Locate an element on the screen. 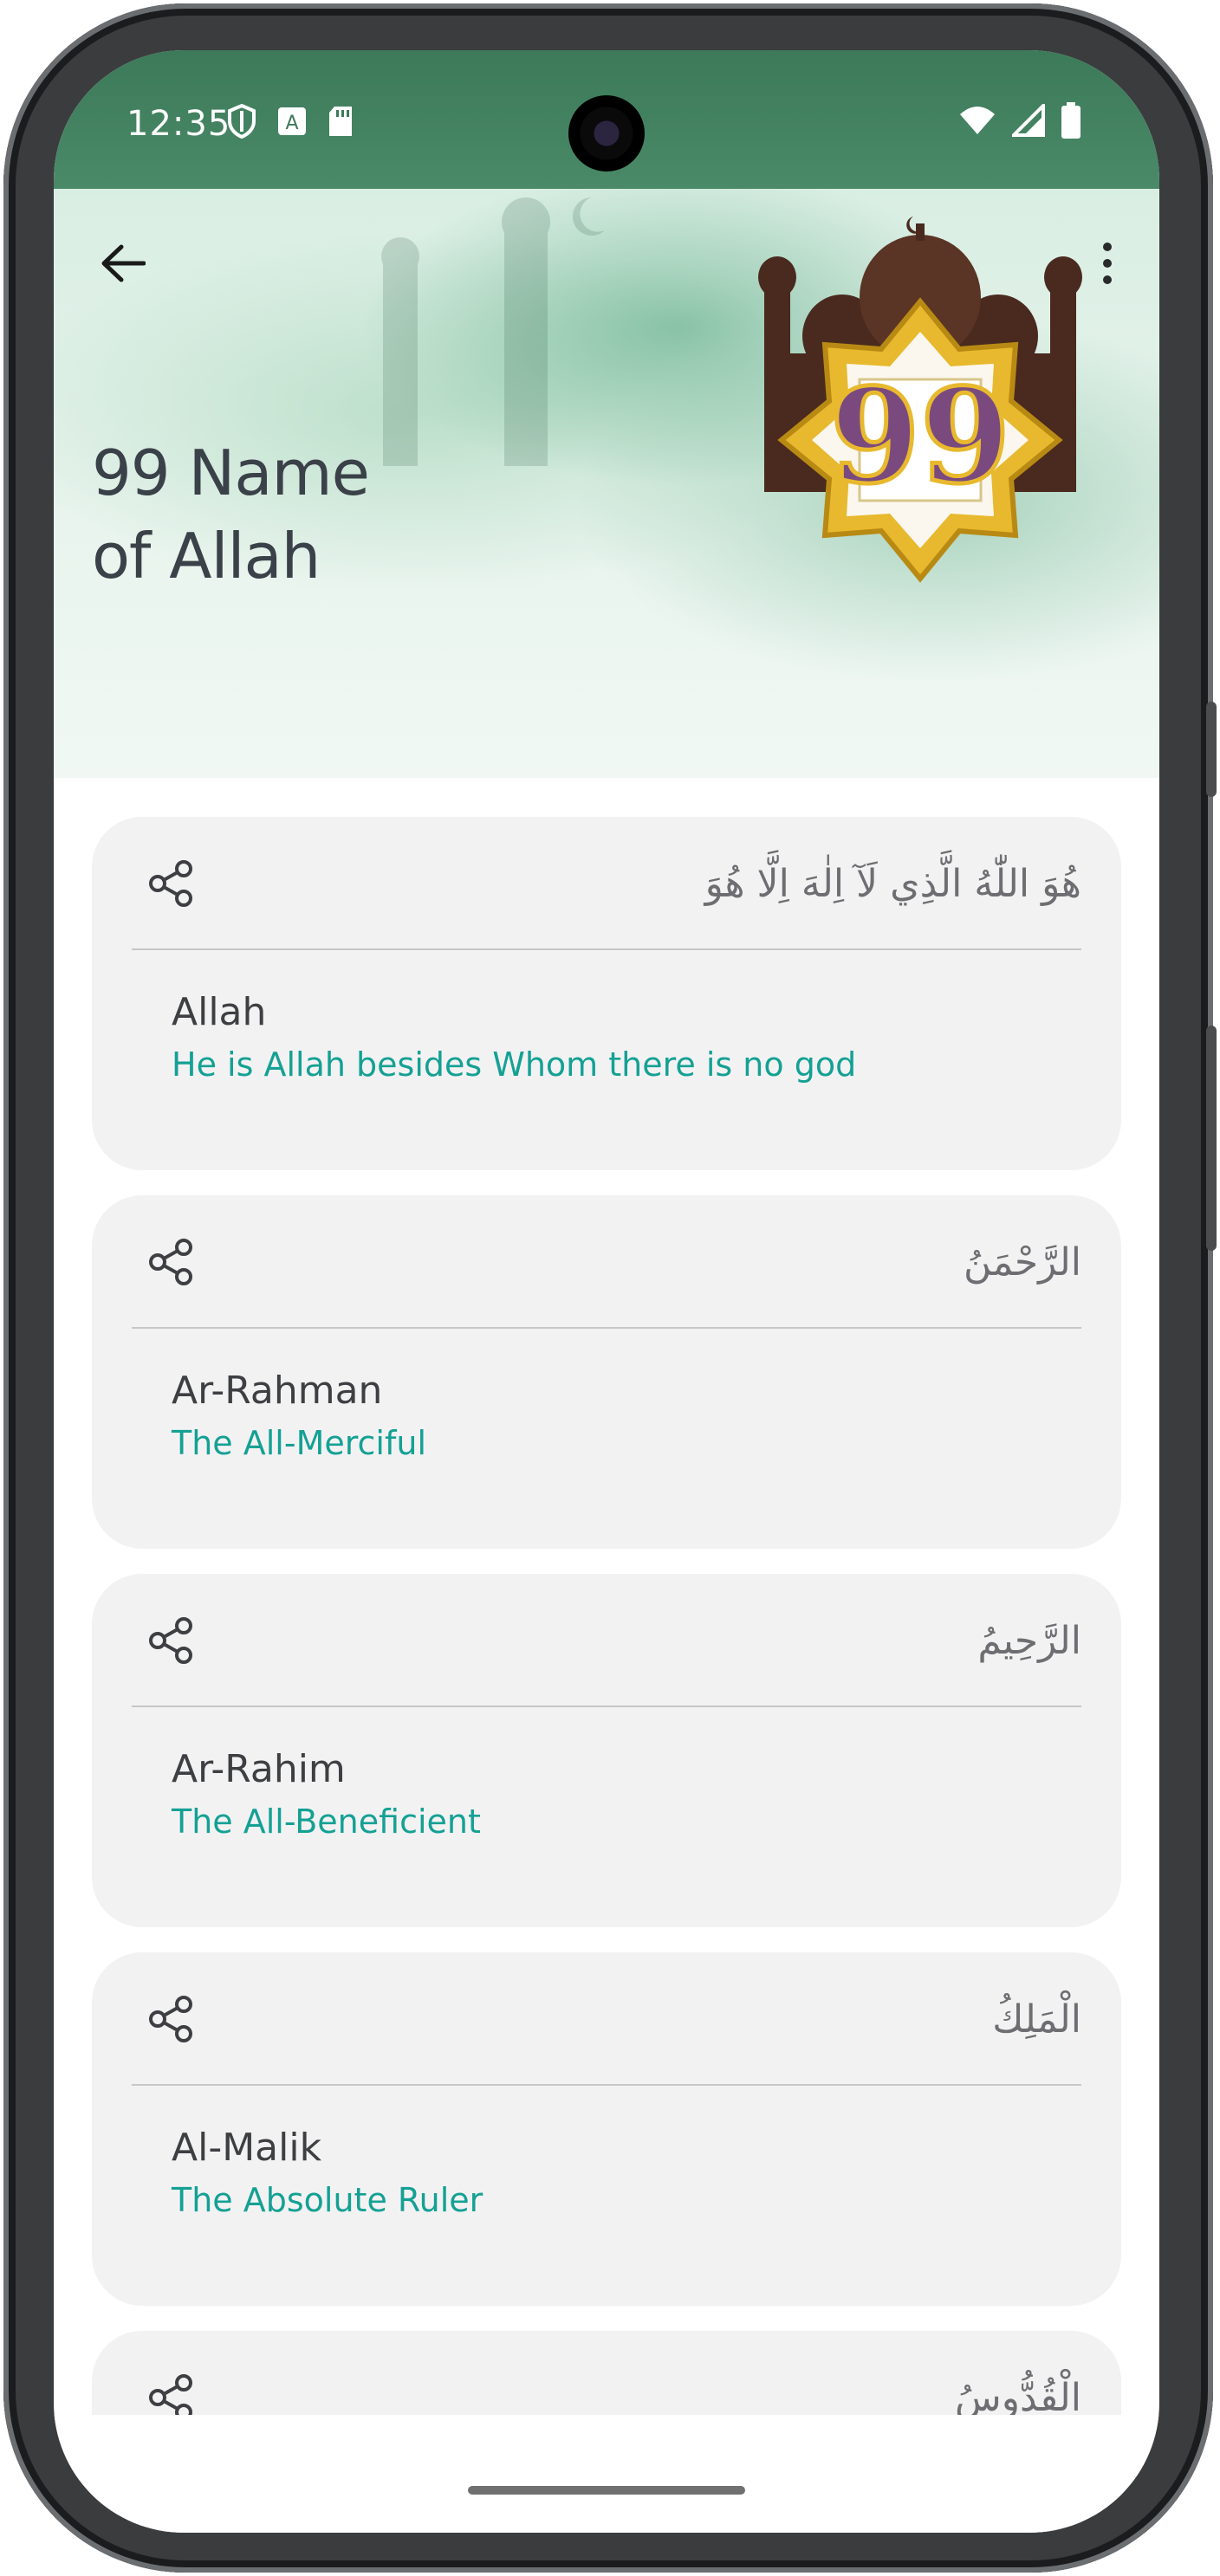 The width and height of the screenshot is (1220, 2576). translate-icon: A is located at coordinates (292, 123).